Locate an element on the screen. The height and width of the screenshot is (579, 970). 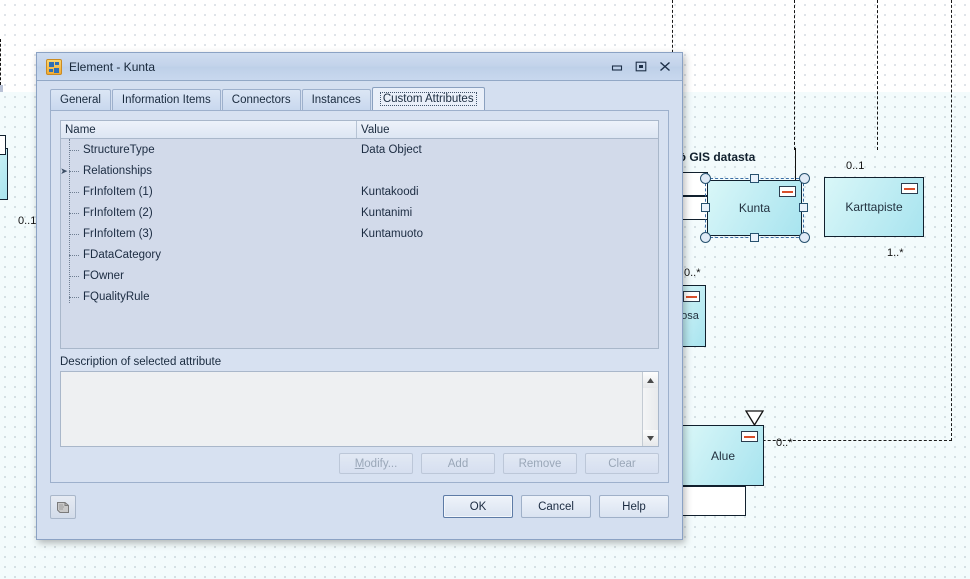
diagram-class-alue: Alue is located at coordinates (723, 455).